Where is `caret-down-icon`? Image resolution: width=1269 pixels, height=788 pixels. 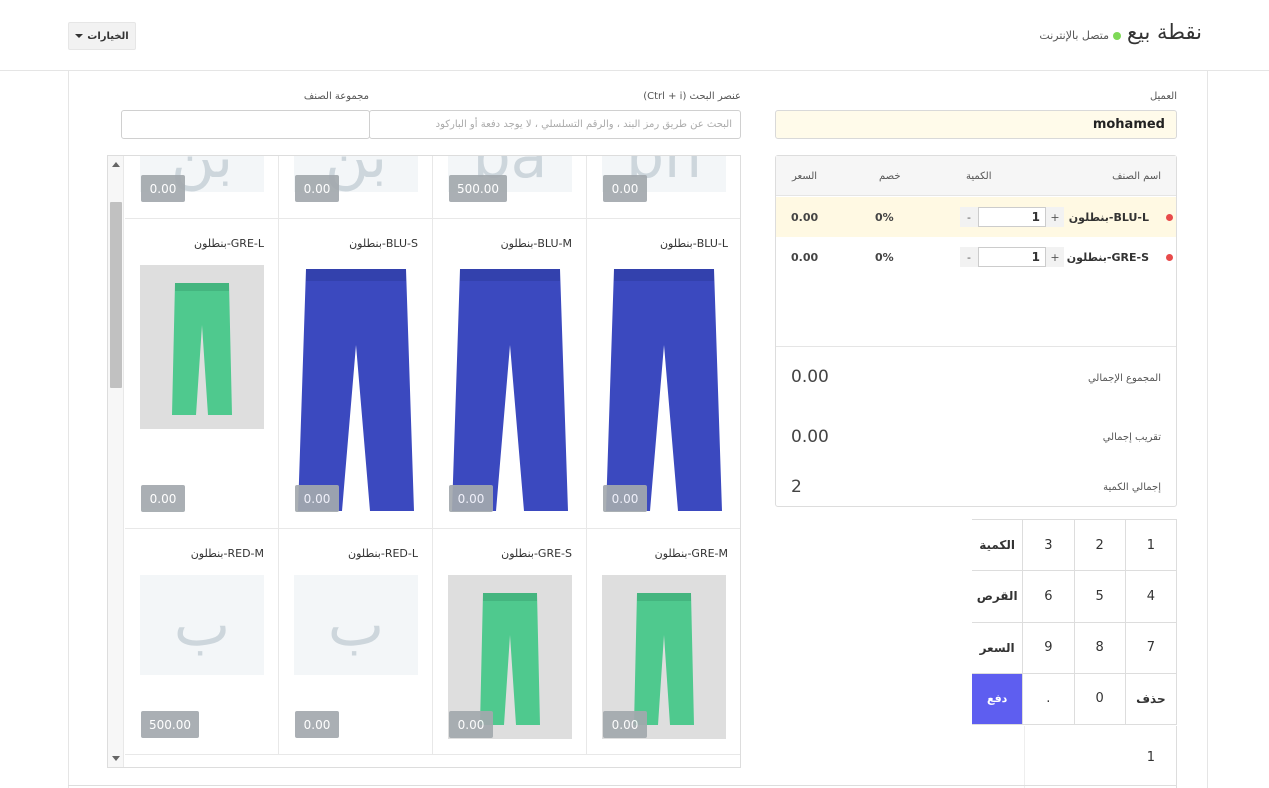 caret-down-icon is located at coordinates (79, 36).